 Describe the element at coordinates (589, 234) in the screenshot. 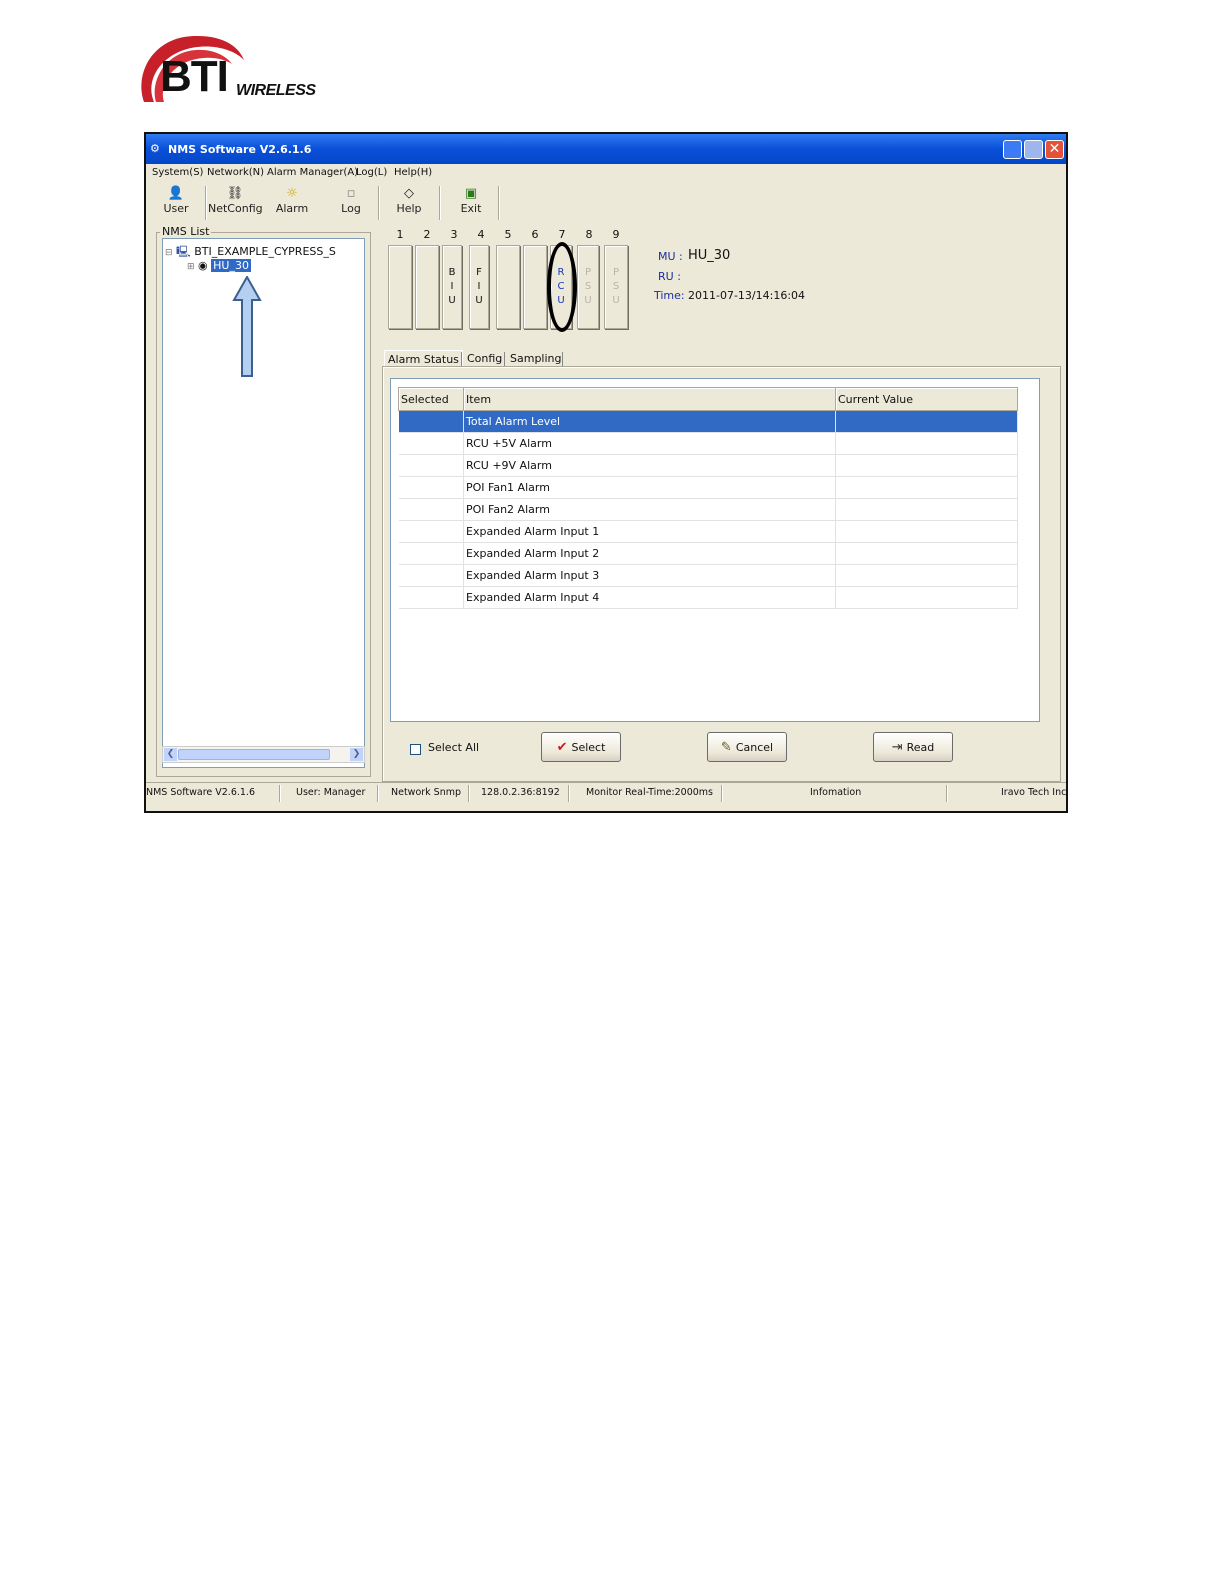

I see `slot-number: 8` at that location.